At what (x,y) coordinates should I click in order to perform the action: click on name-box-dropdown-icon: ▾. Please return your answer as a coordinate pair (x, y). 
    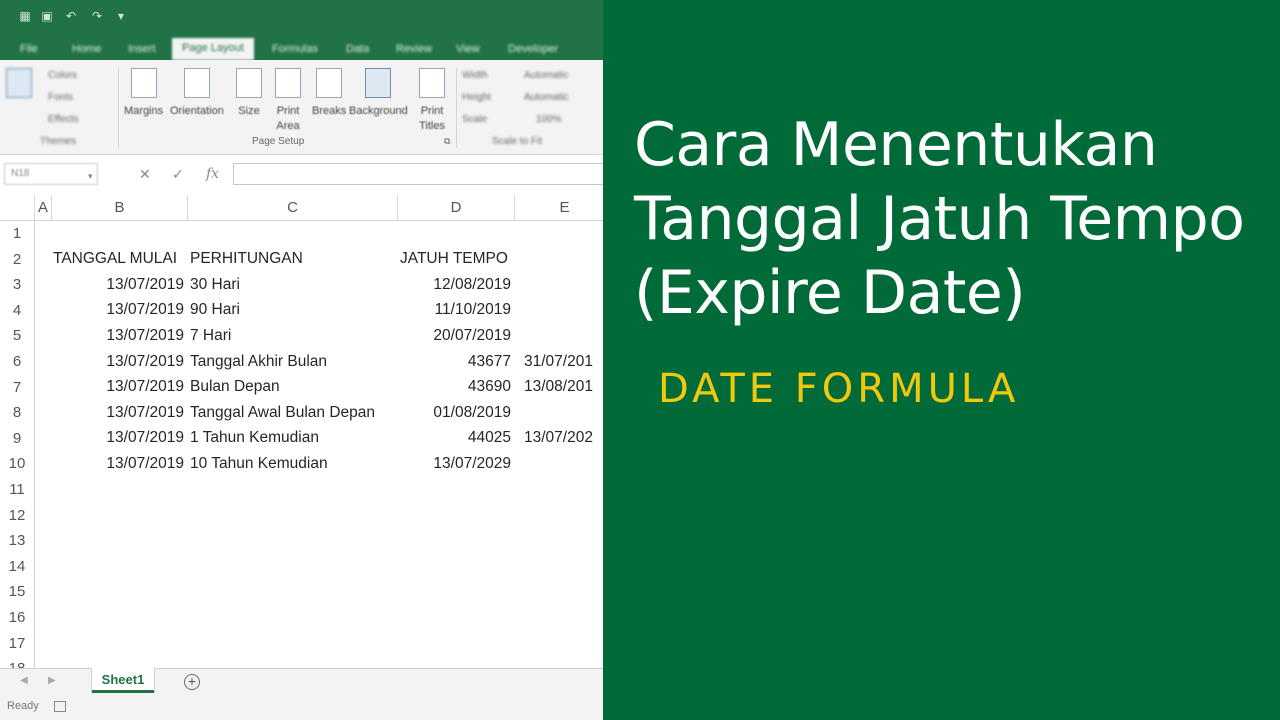
    Looking at the image, I should click on (90, 176).